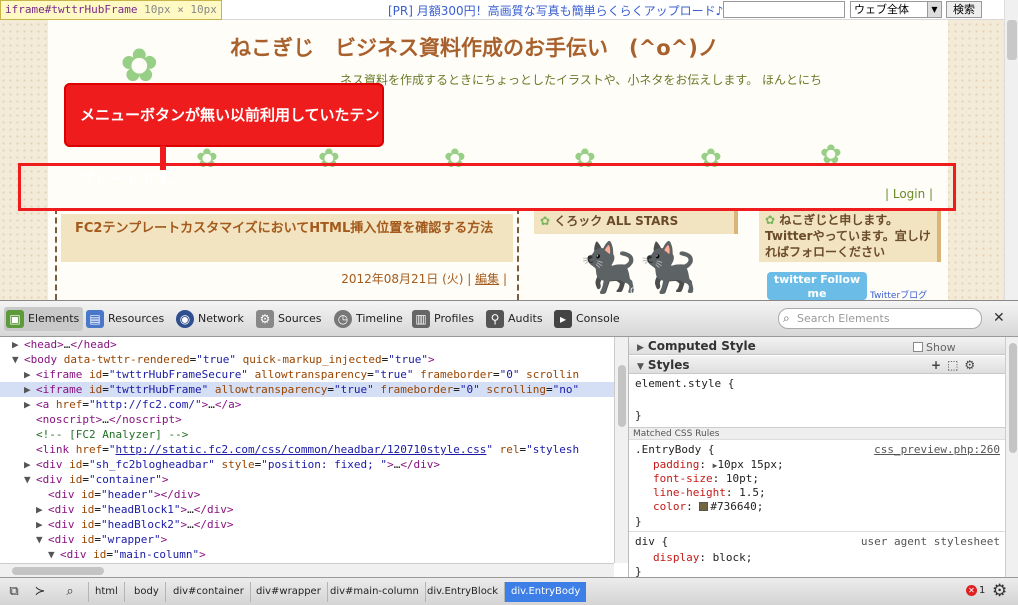 The height and width of the screenshot is (605, 1018). Describe the element at coordinates (307, 344) in the screenshot. I see `dom-node: ▶ <head>…</head>` at that location.